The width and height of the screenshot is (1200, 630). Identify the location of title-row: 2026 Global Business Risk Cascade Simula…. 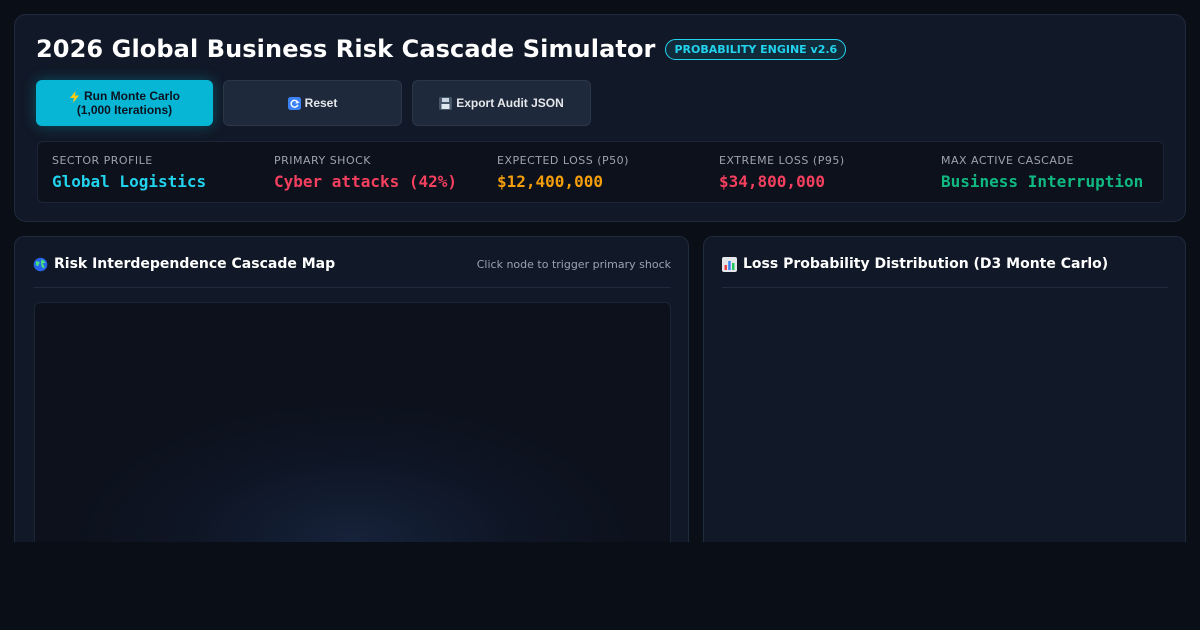
(441, 49).